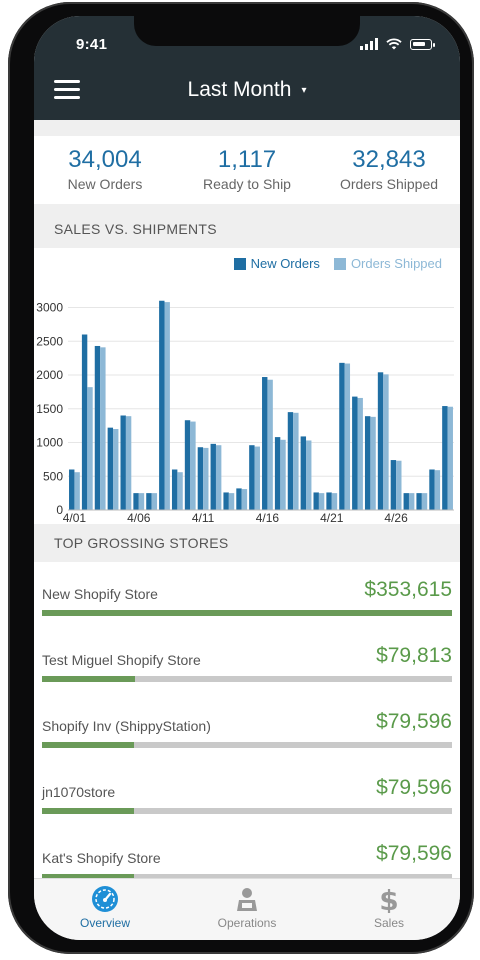 This screenshot has height=960, width=480. I want to click on stat-ready-to-ship: 1,117 Ready to Ship, so click(247, 170).